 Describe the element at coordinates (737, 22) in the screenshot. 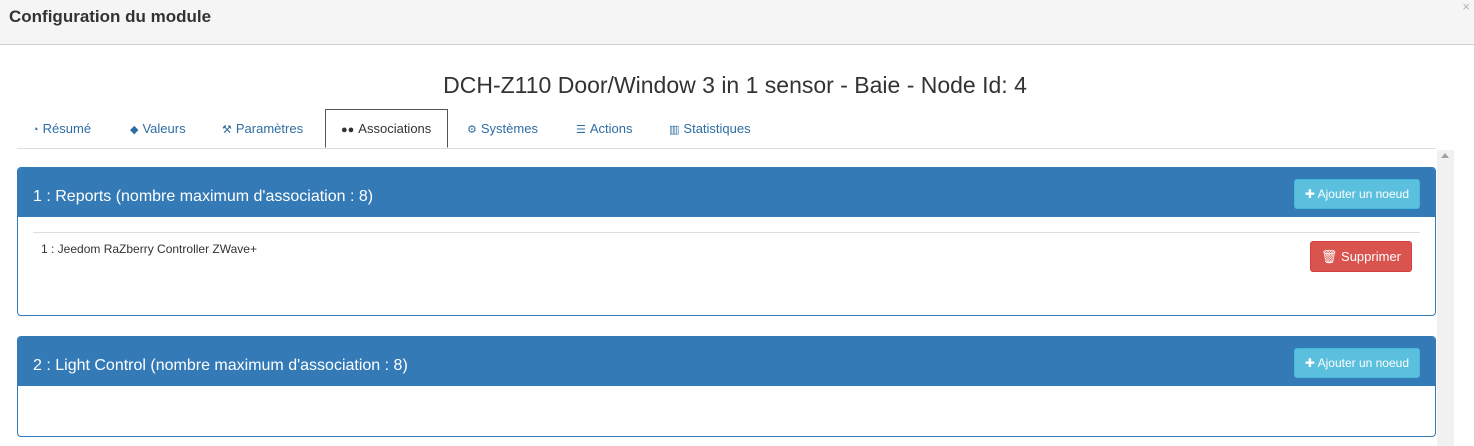

I see `dialog-header: Configuration du module ×` at that location.